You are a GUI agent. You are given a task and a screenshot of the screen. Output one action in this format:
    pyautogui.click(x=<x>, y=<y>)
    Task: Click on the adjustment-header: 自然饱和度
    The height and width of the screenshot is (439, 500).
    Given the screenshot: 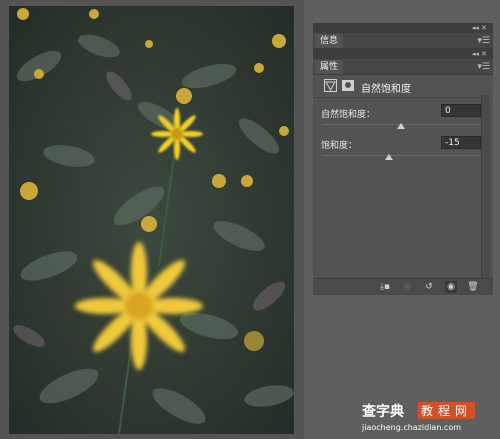 What is the action you would take?
    pyautogui.click(x=403, y=86)
    